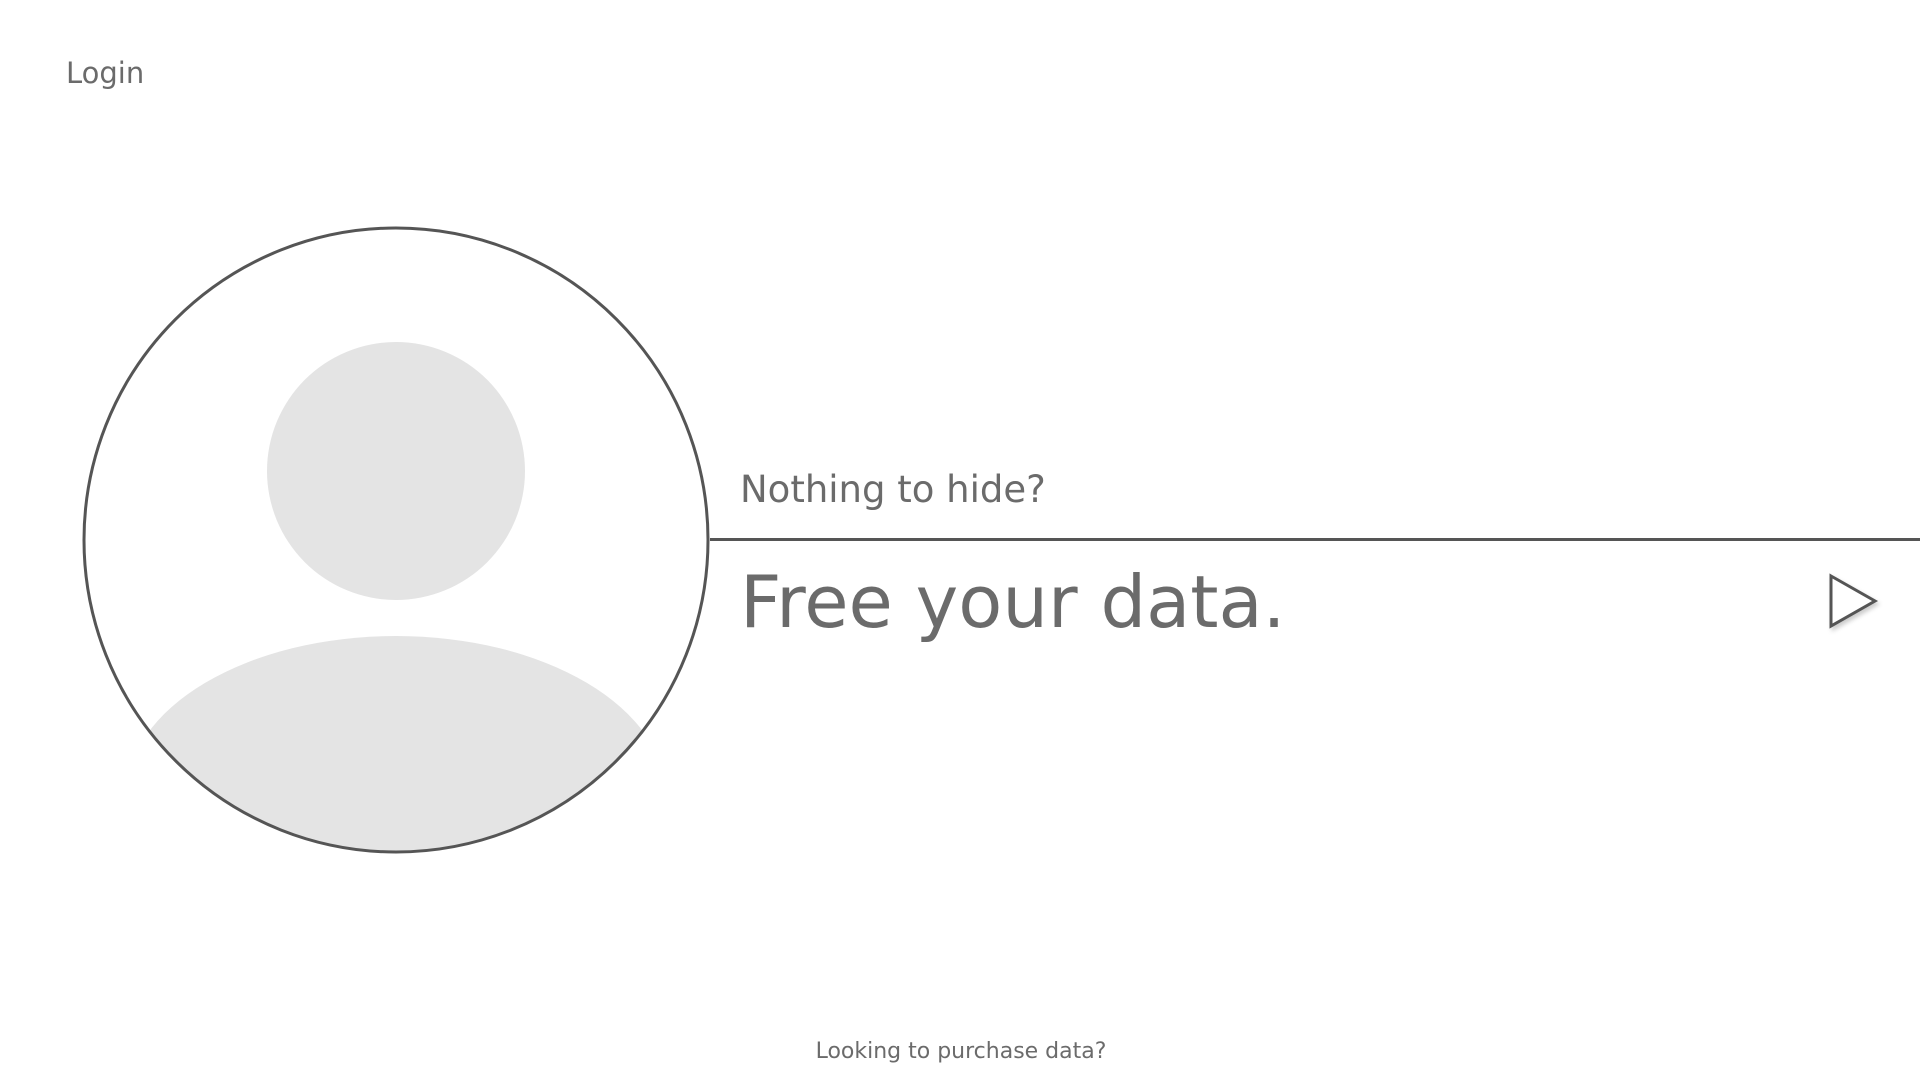 The width and height of the screenshot is (1920, 1080). What do you see at coordinates (1315, 539) in the screenshot?
I see `divider-line` at bounding box center [1315, 539].